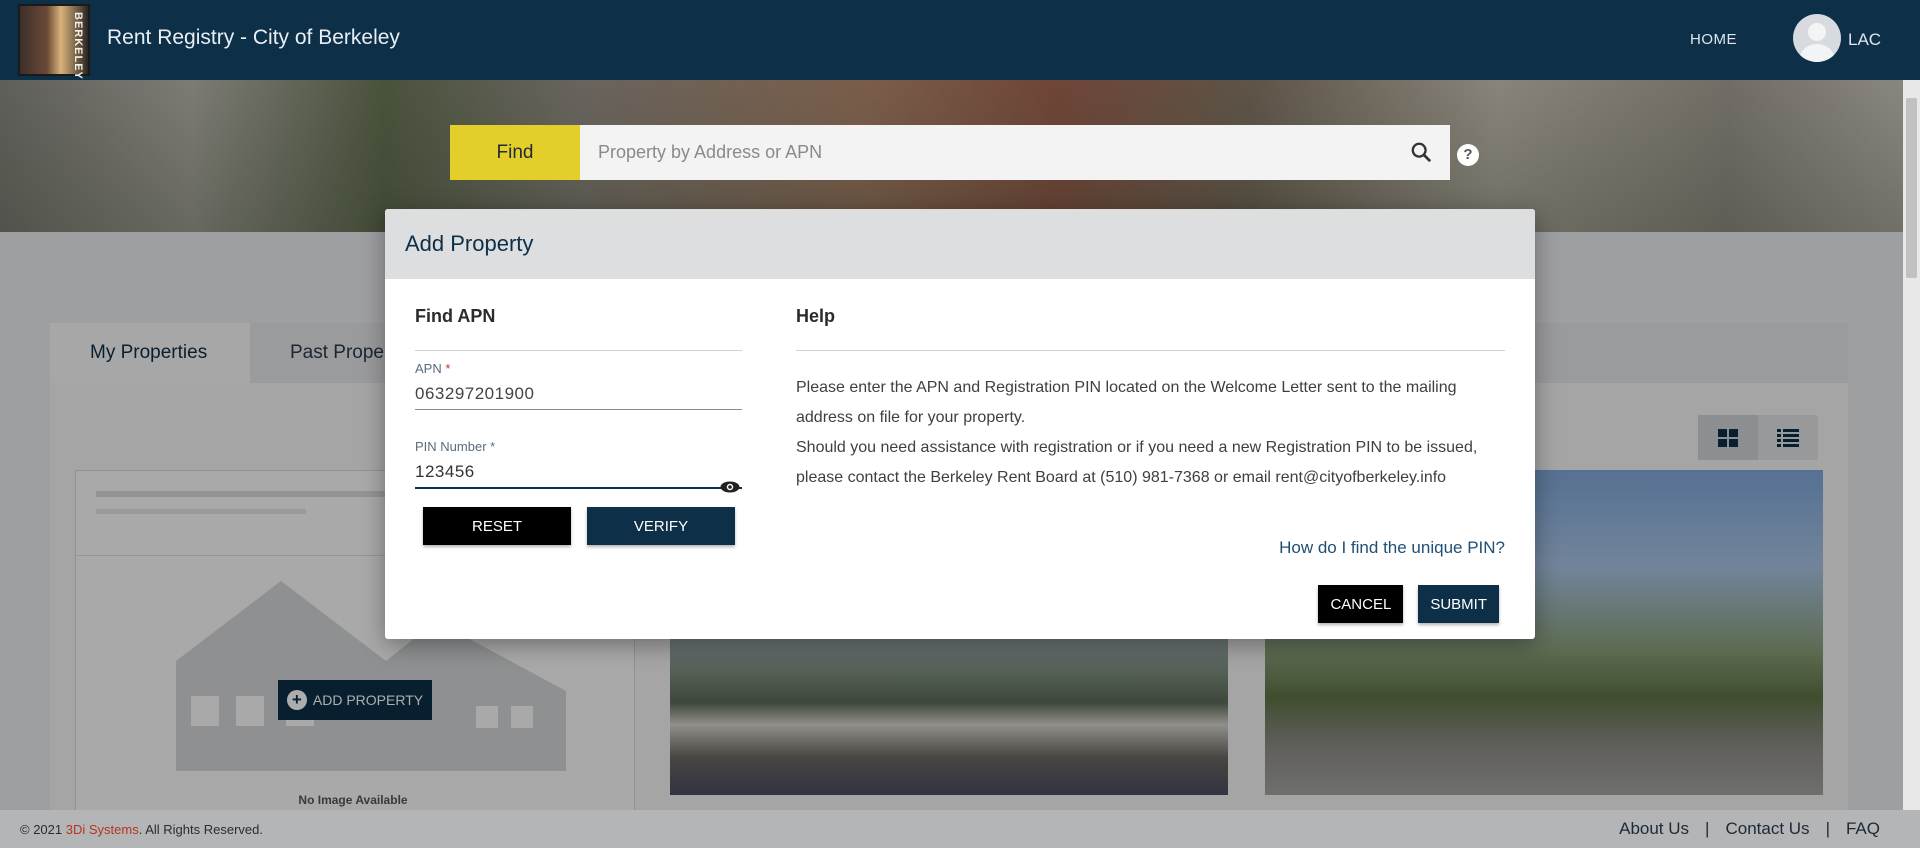 The image size is (1920, 848). What do you see at coordinates (1911, 188) in the screenshot?
I see `scrollbar-thumb` at bounding box center [1911, 188].